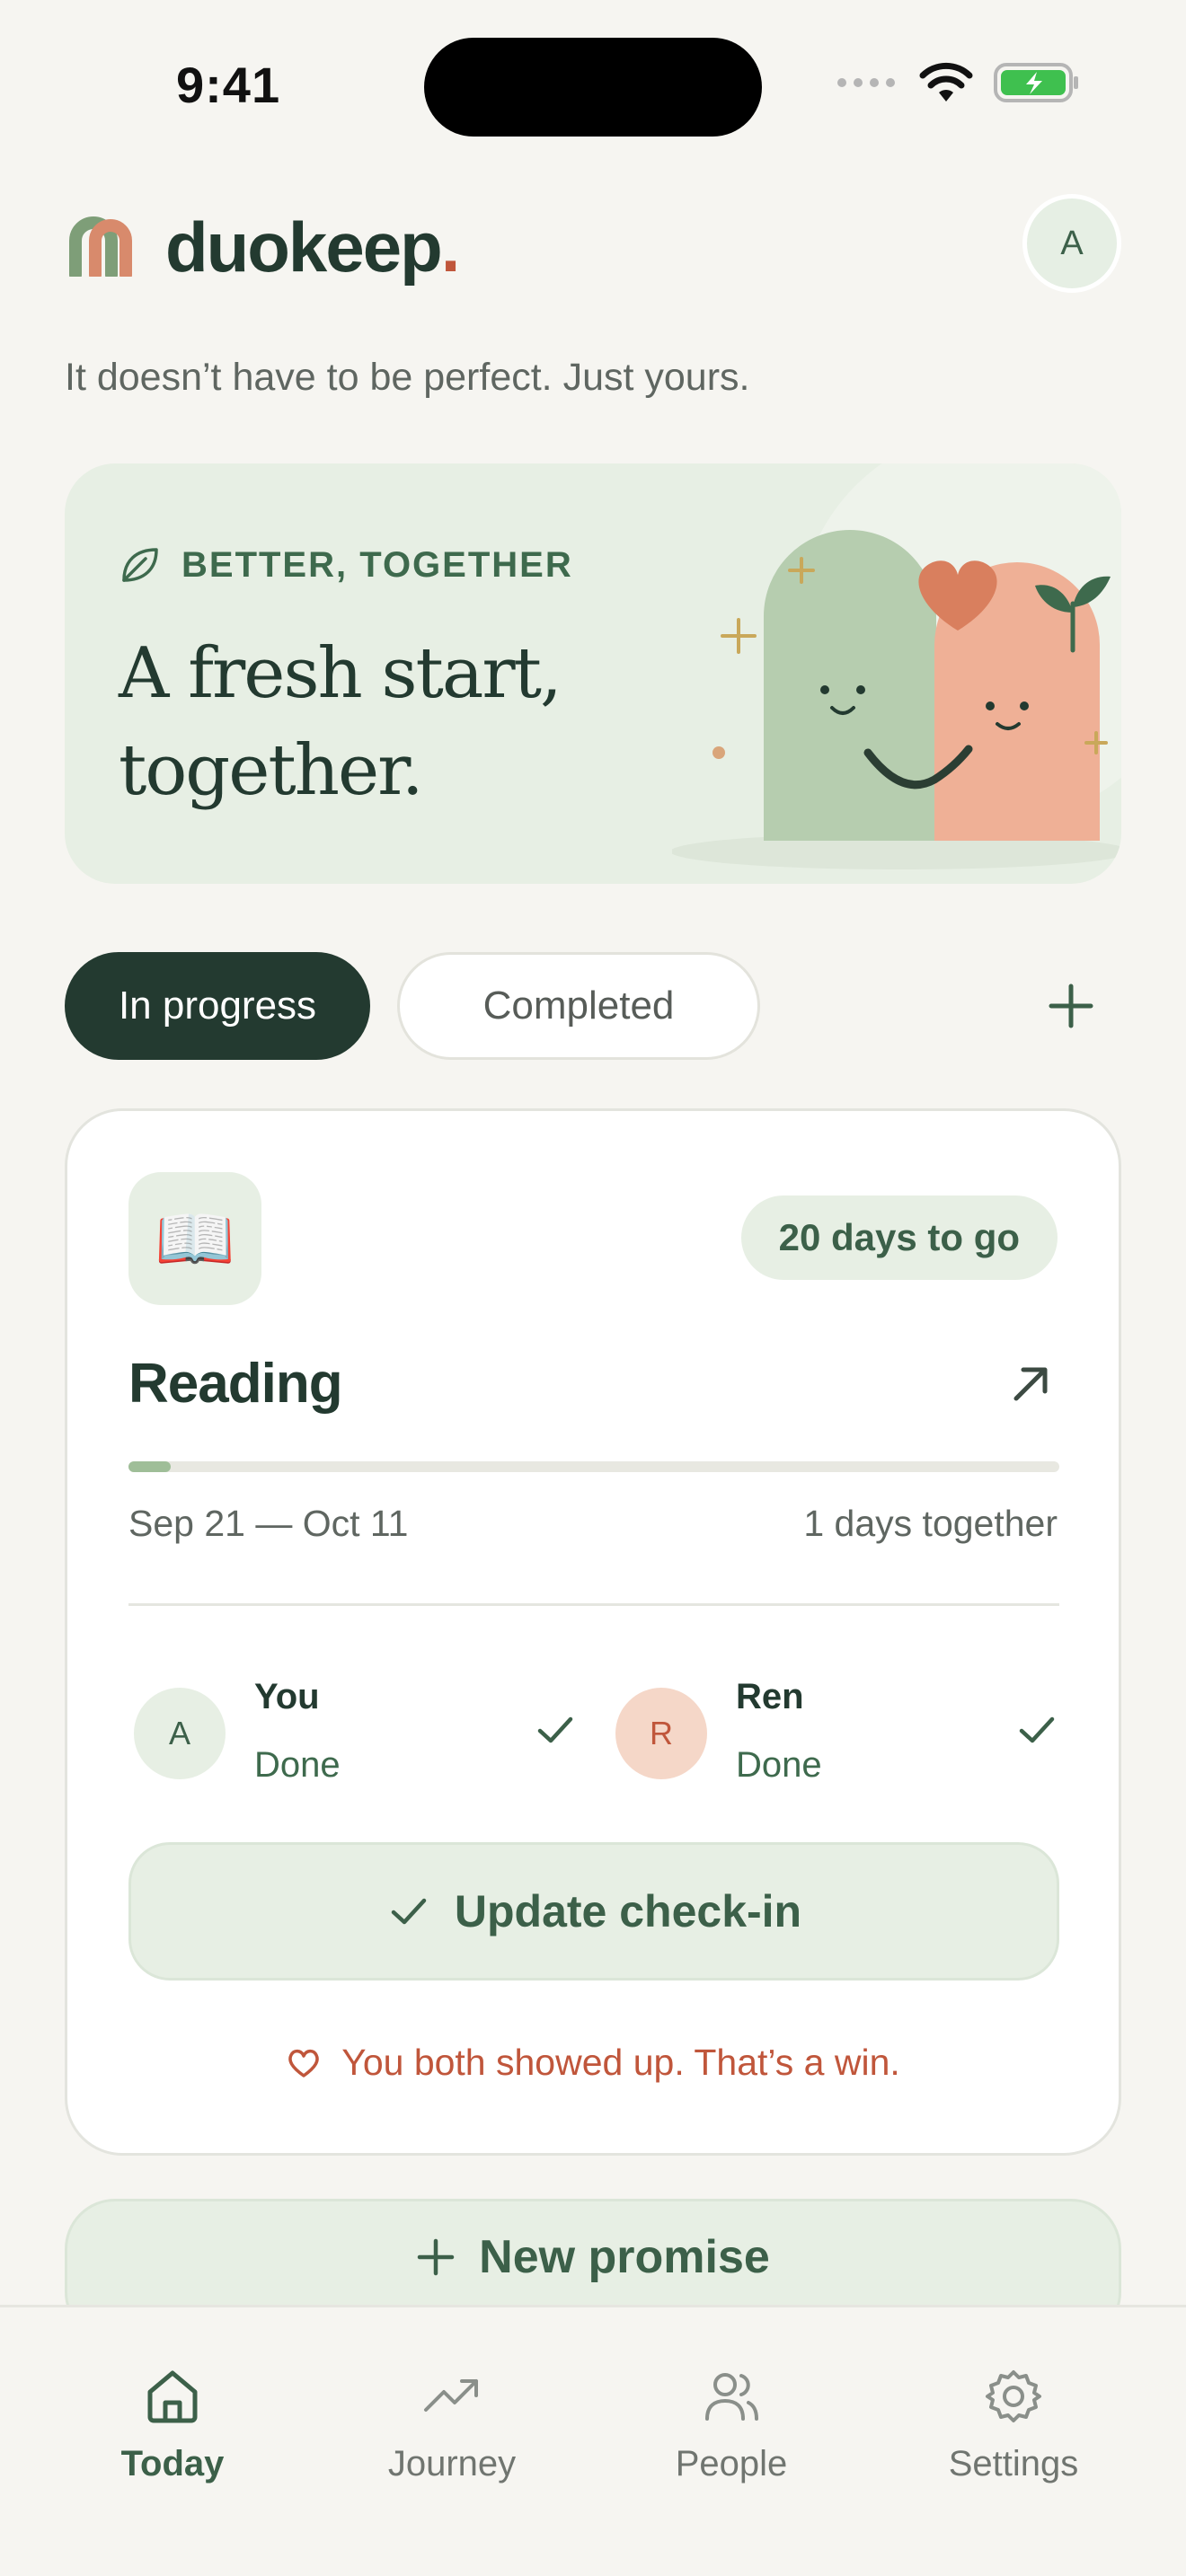 The image size is (1186, 2576). Describe the element at coordinates (899, 1237) in the screenshot. I see `days-remaining-badge: 20 days to go` at that location.